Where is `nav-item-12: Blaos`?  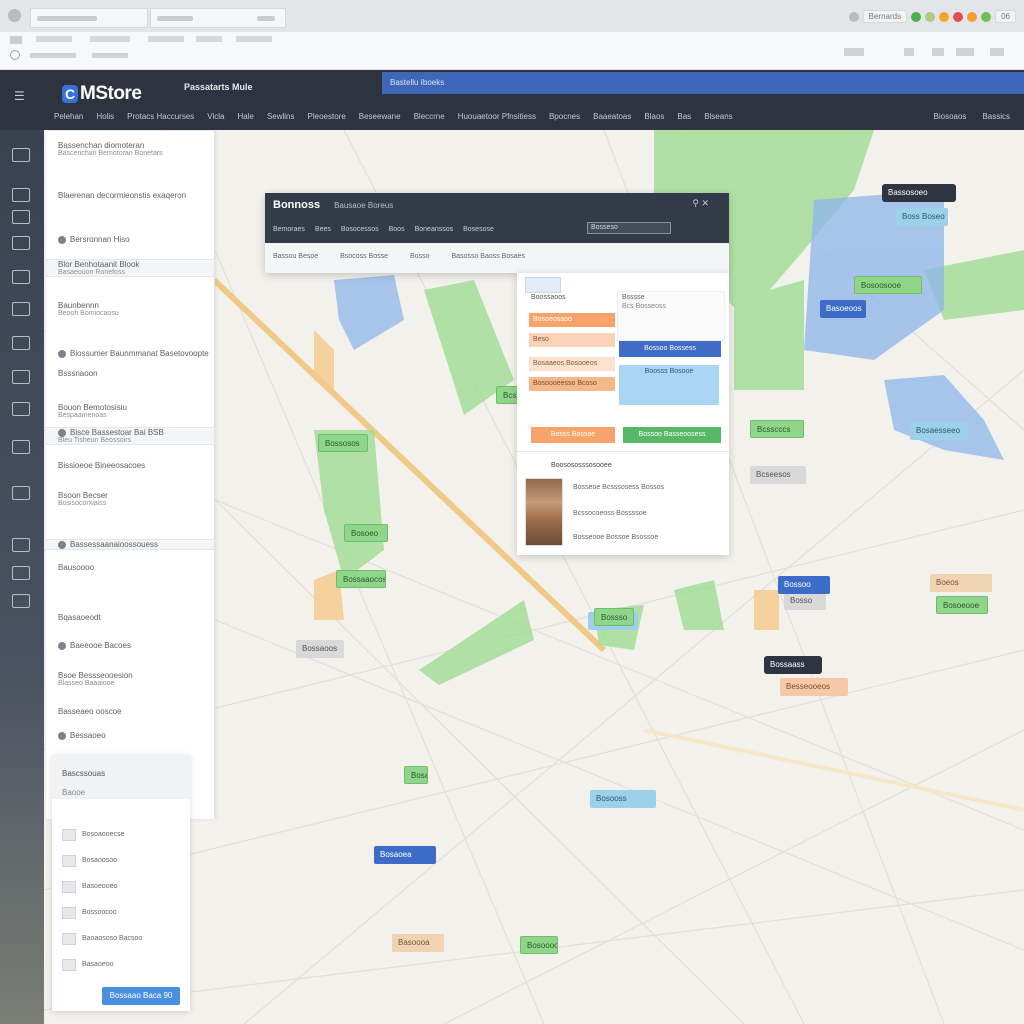
nav-item-12: Blaos is located at coordinates (654, 116).